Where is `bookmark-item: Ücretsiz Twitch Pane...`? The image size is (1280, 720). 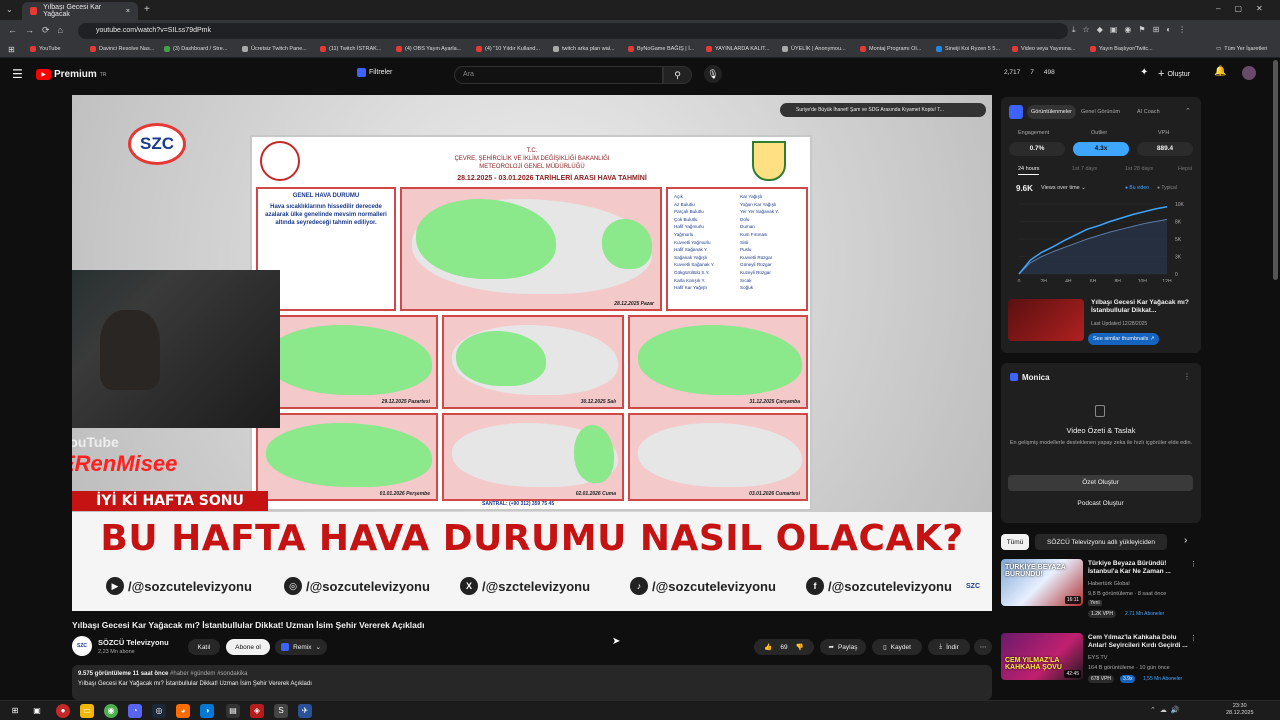
bookmark-item: Ücretsiz Twitch Pane... is located at coordinates (274, 49).